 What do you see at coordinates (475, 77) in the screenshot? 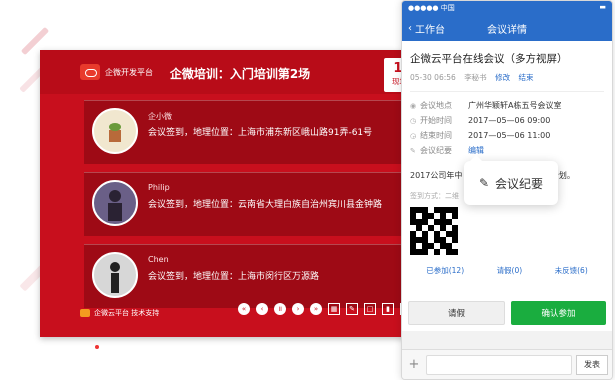
I see `meeting-author: 李秘书` at bounding box center [475, 77].